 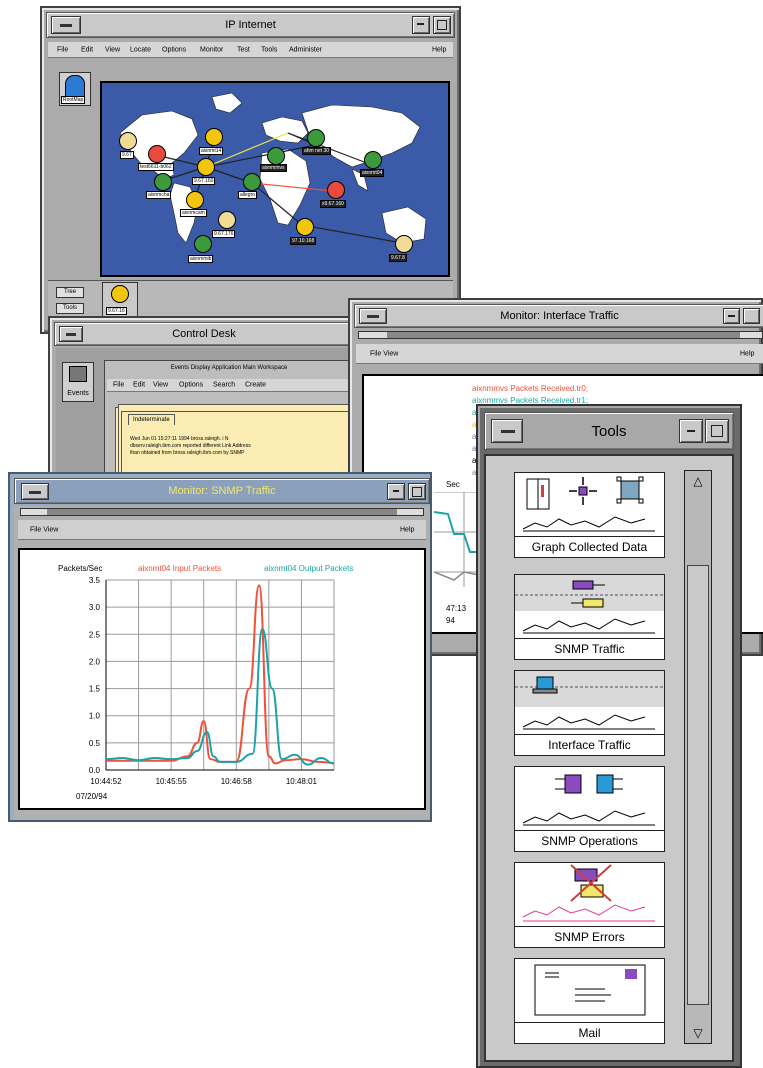 What do you see at coordinates (558, 316) in the screenshot?
I see `interface-titlebar: Monitor: Interface Traffic` at bounding box center [558, 316].